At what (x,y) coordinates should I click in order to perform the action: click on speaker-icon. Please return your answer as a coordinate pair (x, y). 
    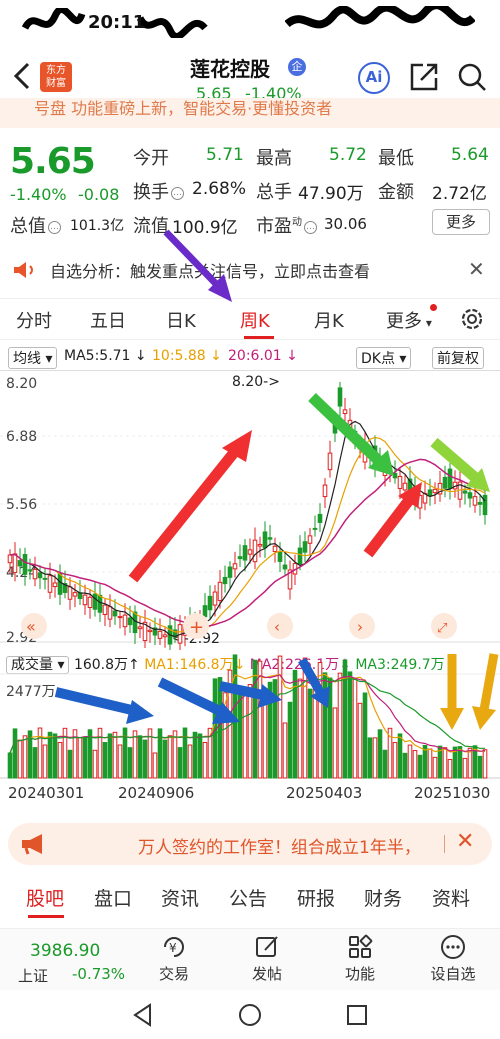
    Looking at the image, I should click on (23, 270).